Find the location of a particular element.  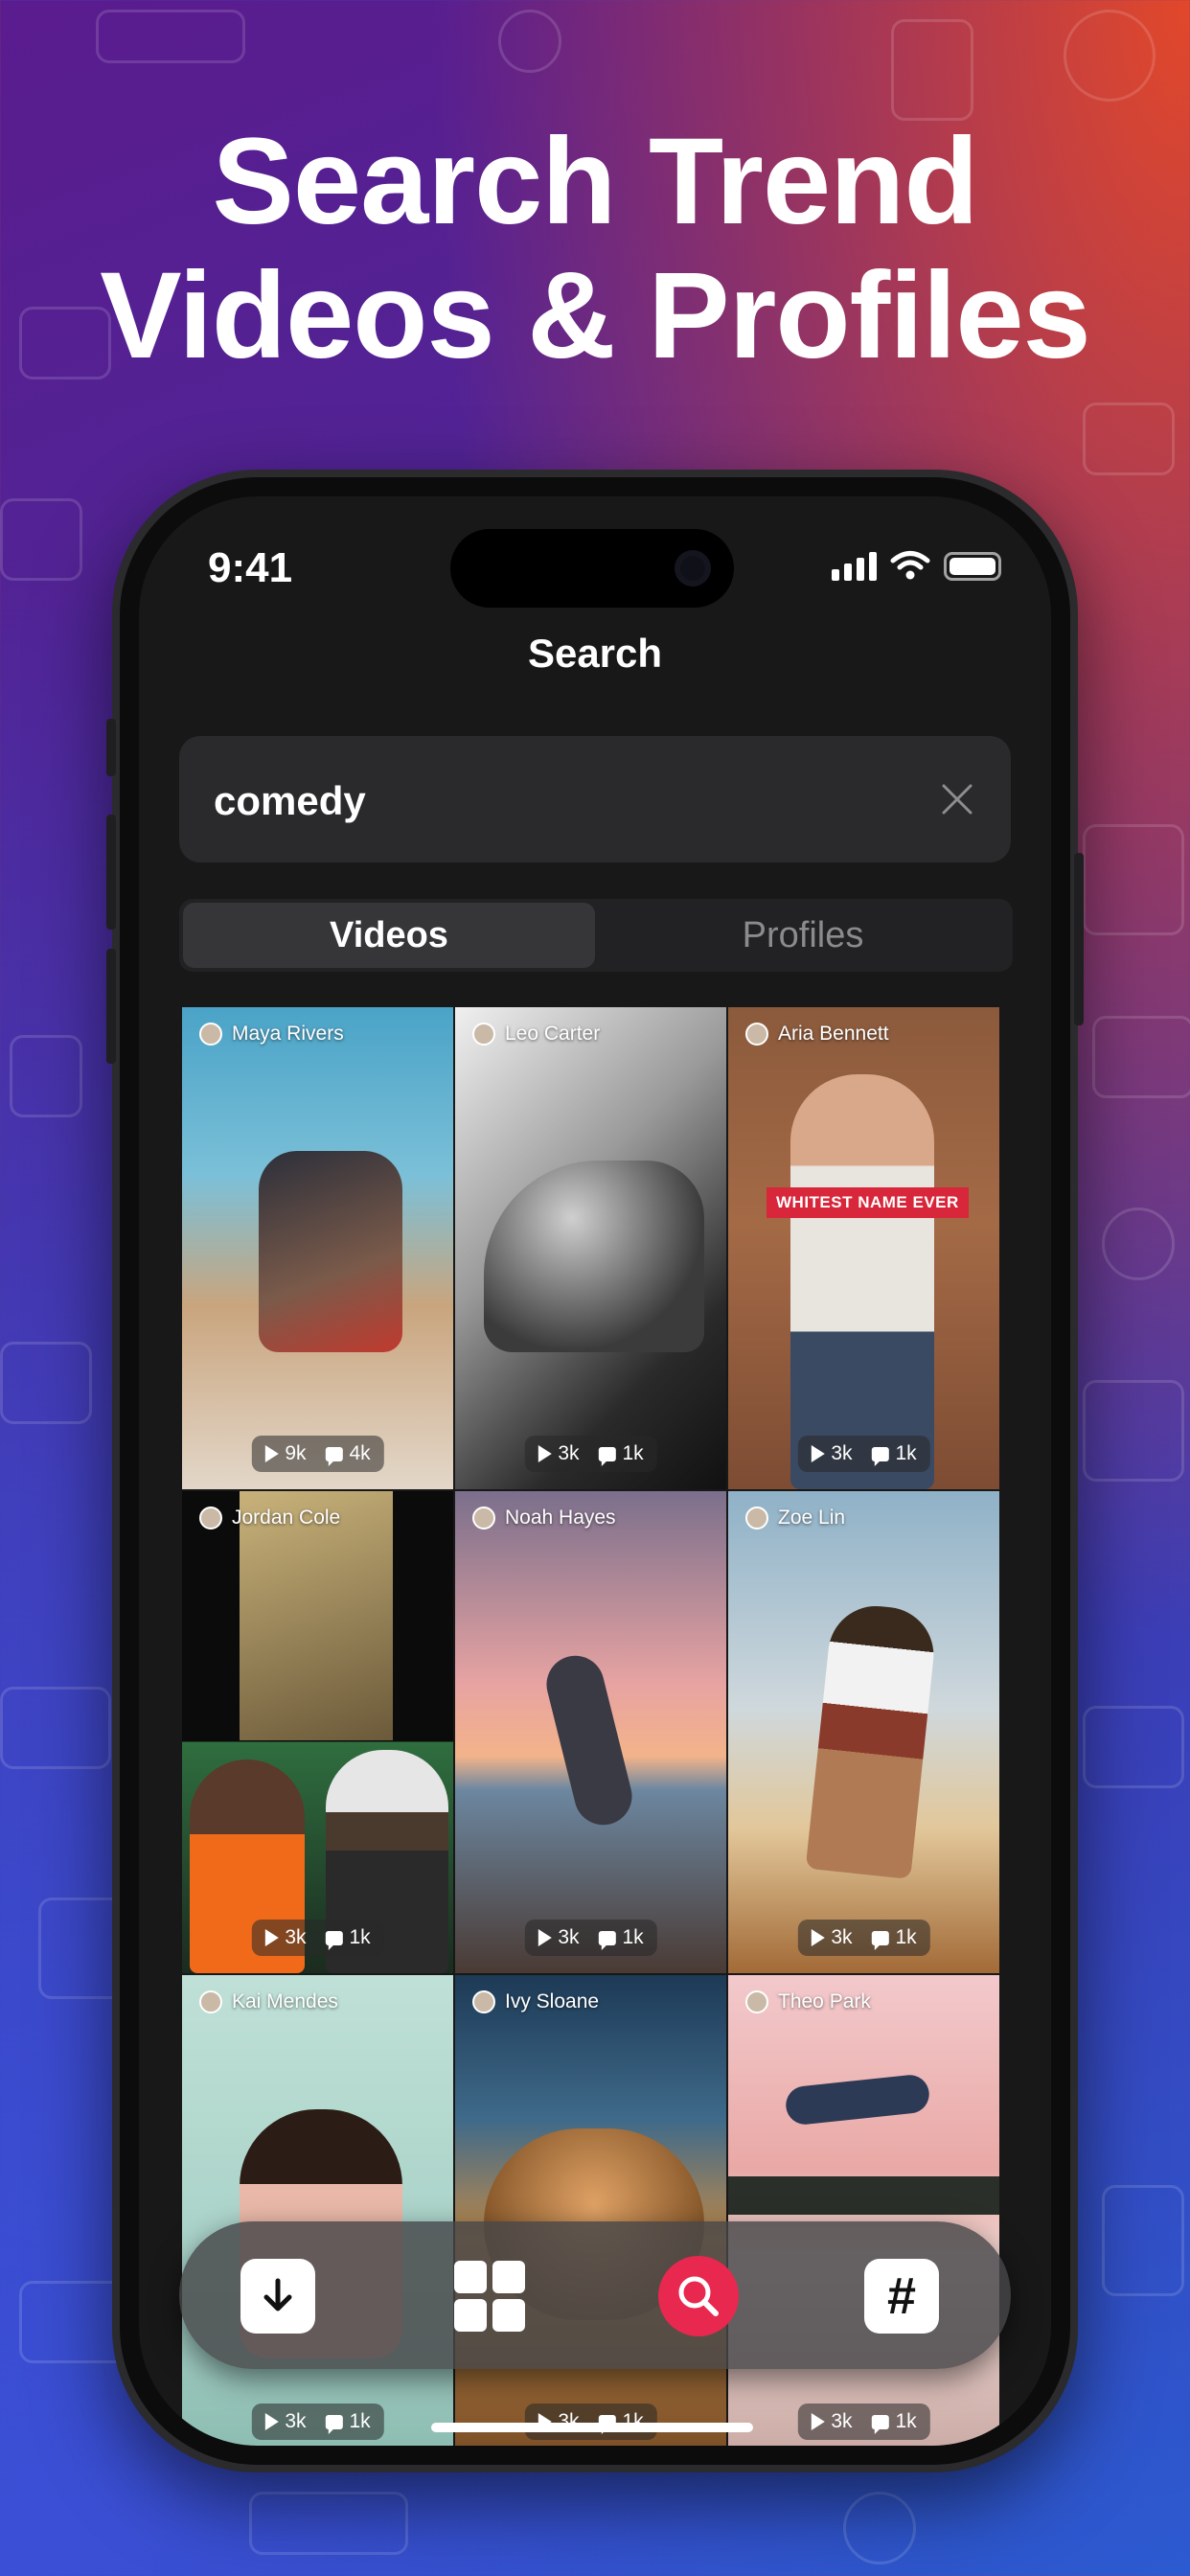

video-tile: Ivy Sloane 3k 1k is located at coordinates (590, 2210).